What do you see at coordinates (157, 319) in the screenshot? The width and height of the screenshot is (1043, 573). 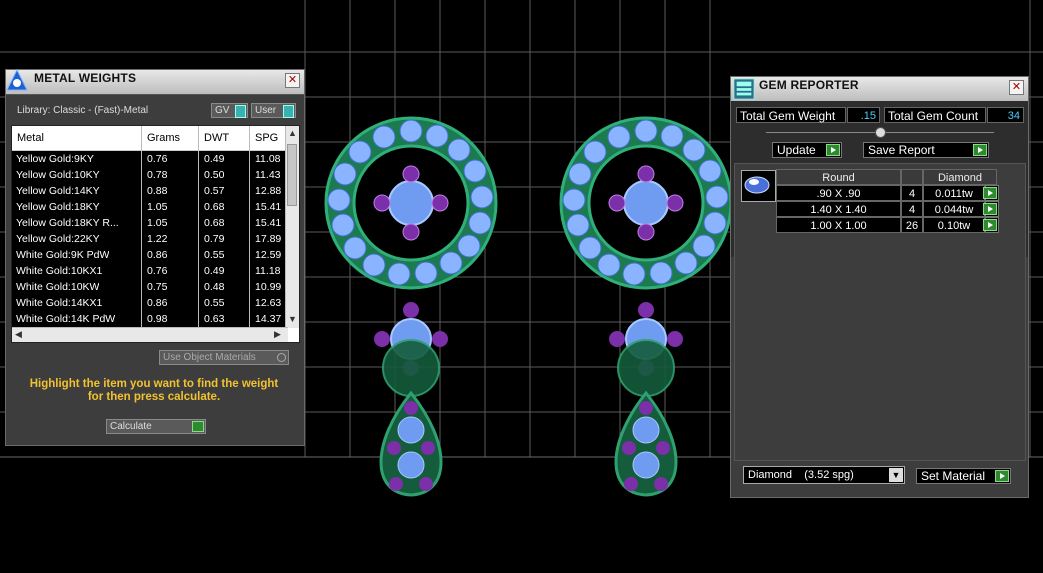 I see `table-cell: 0.98` at bounding box center [157, 319].